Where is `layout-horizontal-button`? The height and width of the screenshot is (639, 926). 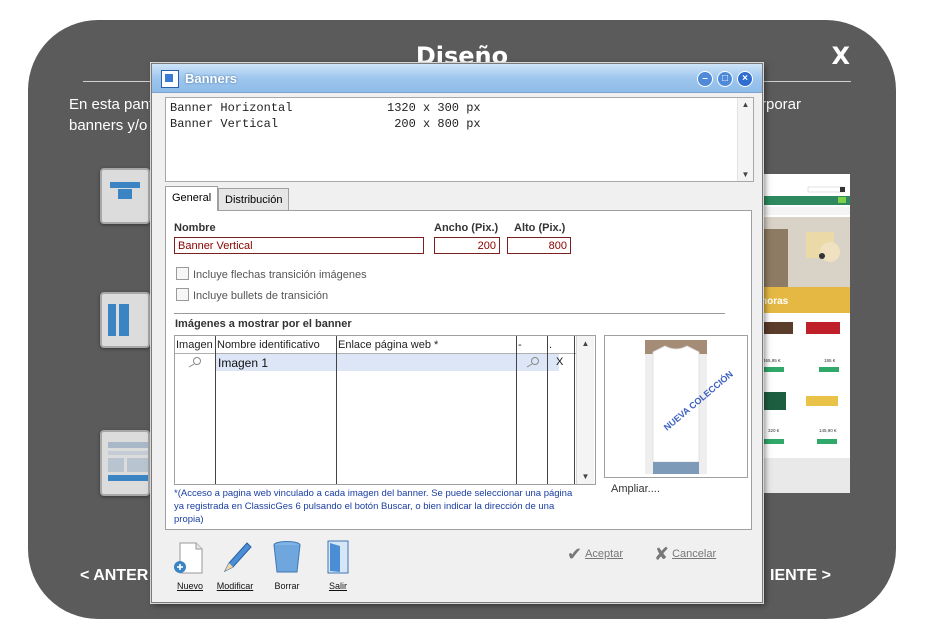 layout-horizontal-button is located at coordinates (125, 196).